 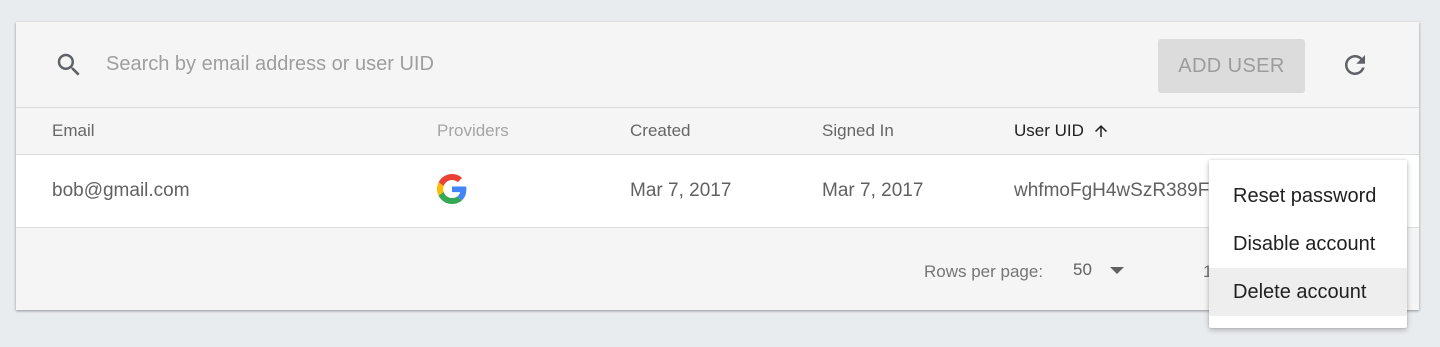 I want to click on menu-item-delete-account: Delete account, so click(x=1308, y=292).